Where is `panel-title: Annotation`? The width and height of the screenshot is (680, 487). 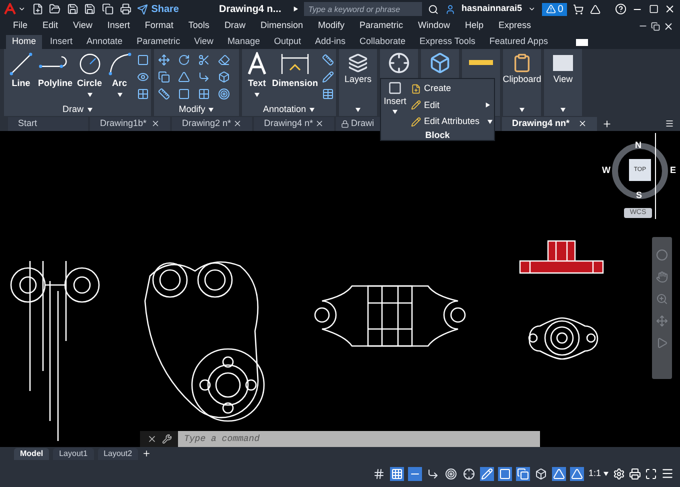
panel-title: Annotation is located at coordinates (289, 109).